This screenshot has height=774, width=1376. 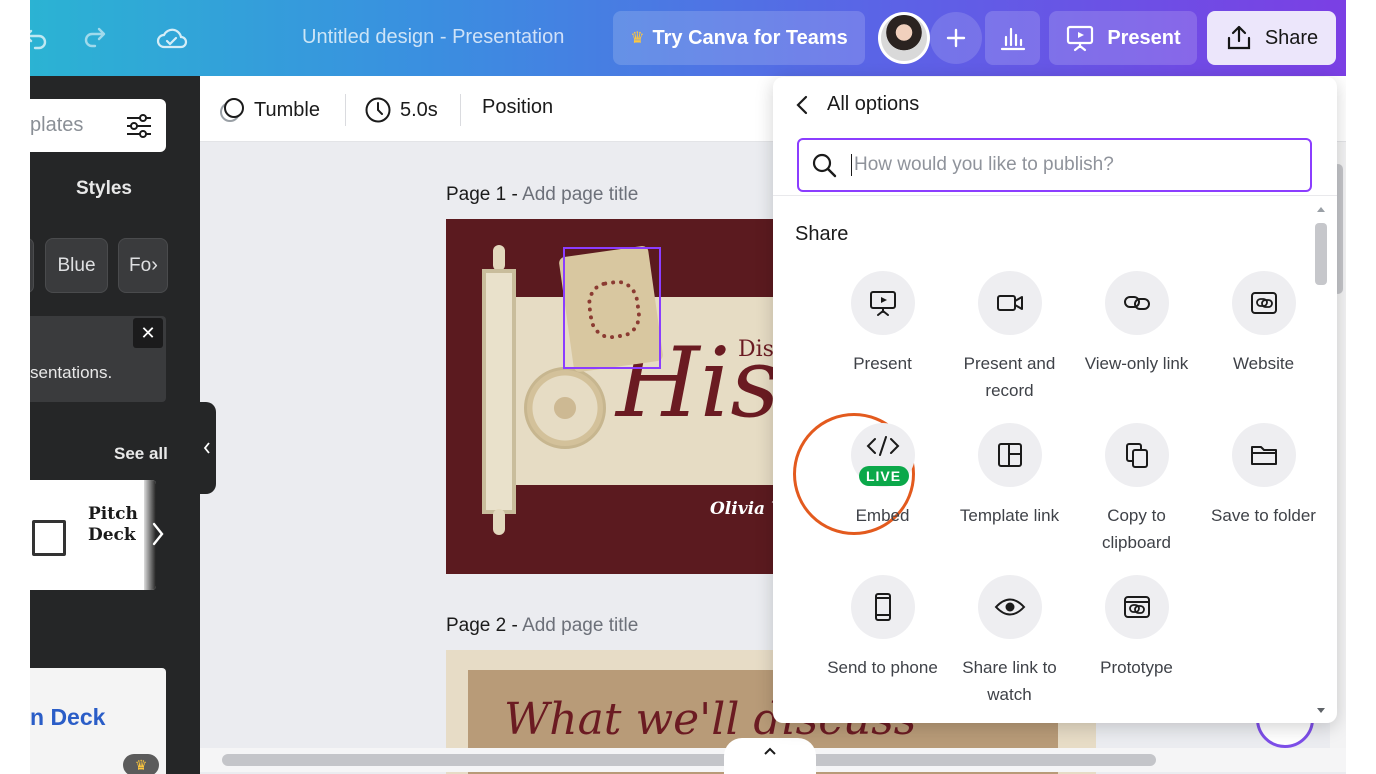 What do you see at coordinates (750, 37) in the screenshot?
I see `teams-label: Try Canva for Teams` at bounding box center [750, 37].